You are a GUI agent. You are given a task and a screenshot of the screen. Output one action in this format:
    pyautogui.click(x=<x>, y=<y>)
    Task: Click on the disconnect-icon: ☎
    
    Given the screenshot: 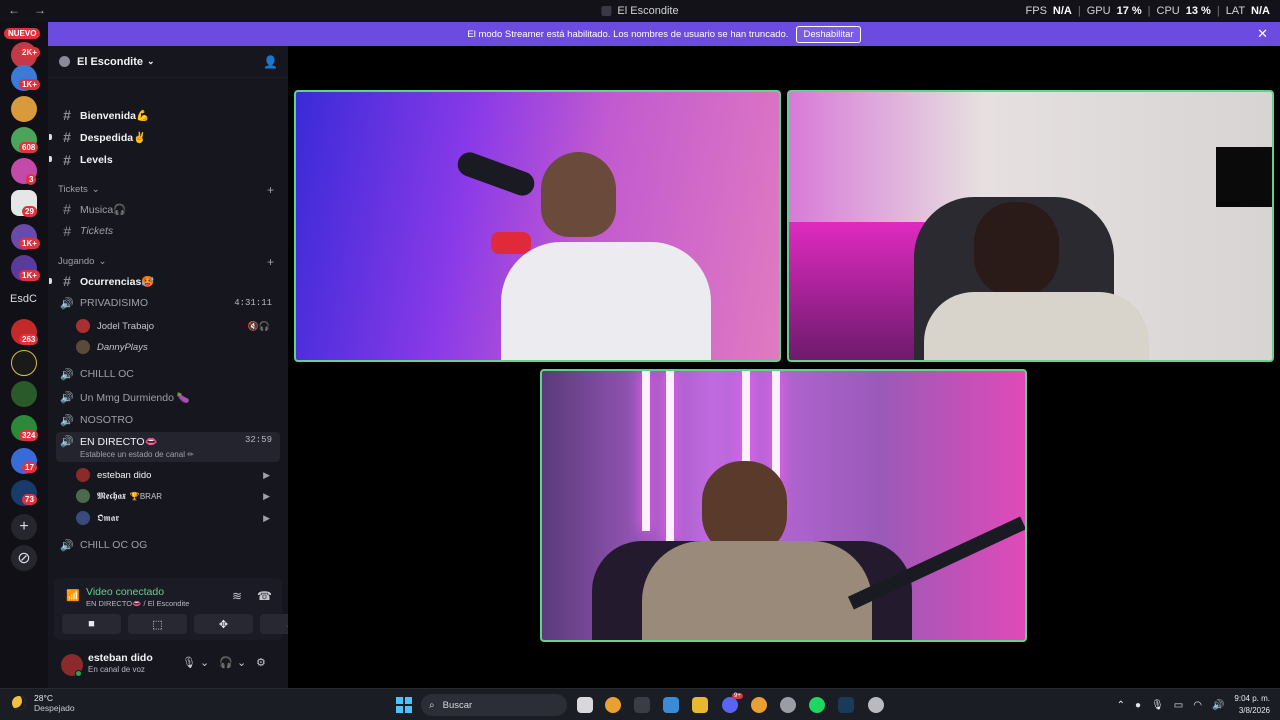 What is the action you would take?
    pyautogui.click(x=264, y=596)
    